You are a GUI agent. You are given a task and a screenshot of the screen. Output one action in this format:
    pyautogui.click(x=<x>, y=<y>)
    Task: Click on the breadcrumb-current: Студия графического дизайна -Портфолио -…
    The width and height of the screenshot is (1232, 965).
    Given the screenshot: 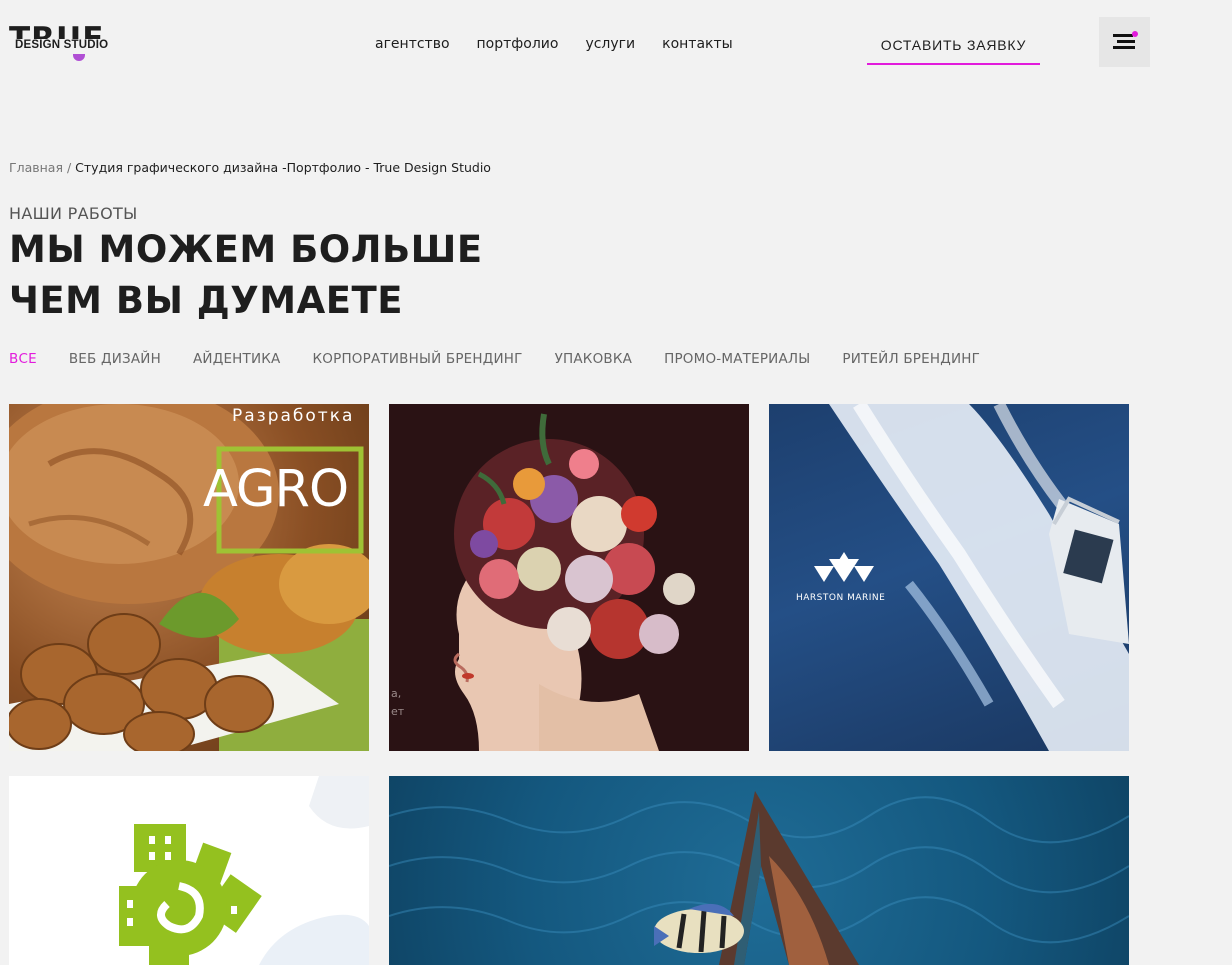 What is the action you would take?
    pyautogui.click(x=283, y=167)
    